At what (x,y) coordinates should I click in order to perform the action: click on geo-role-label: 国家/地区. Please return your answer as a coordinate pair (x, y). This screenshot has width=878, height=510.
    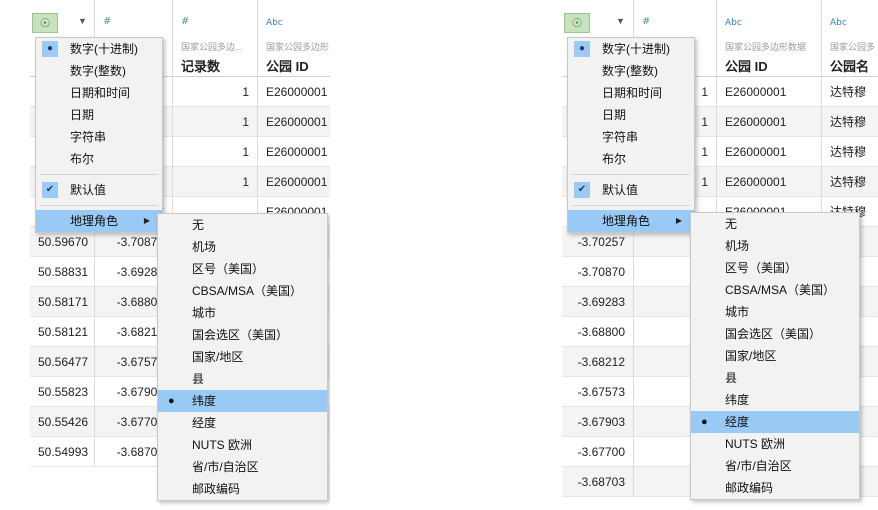
    Looking at the image, I should click on (218, 357).